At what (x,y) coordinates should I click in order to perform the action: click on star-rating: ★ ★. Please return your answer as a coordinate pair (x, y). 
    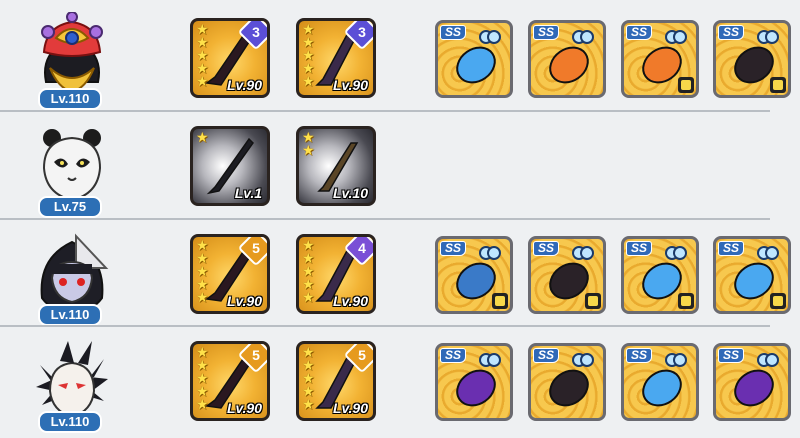
    Looking at the image, I should click on (308, 144).